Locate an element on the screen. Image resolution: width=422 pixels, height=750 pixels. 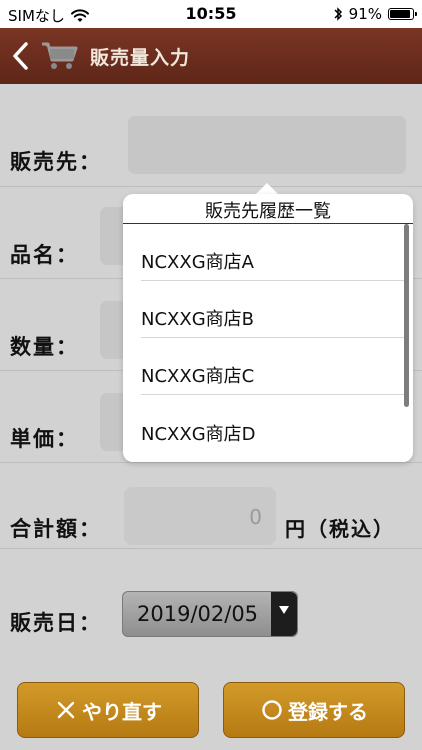
popup-scrollbar is located at coordinates (406, 315).